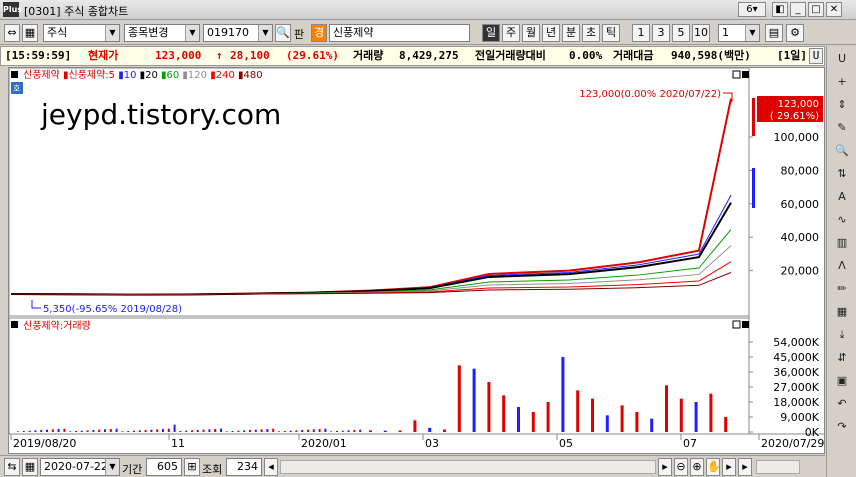 Image resolution: width=856 pixels, height=477 pixels. What do you see at coordinates (271, 467) in the screenshot?
I see `chevron-left-icon: ◂` at bounding box center [271, 467].